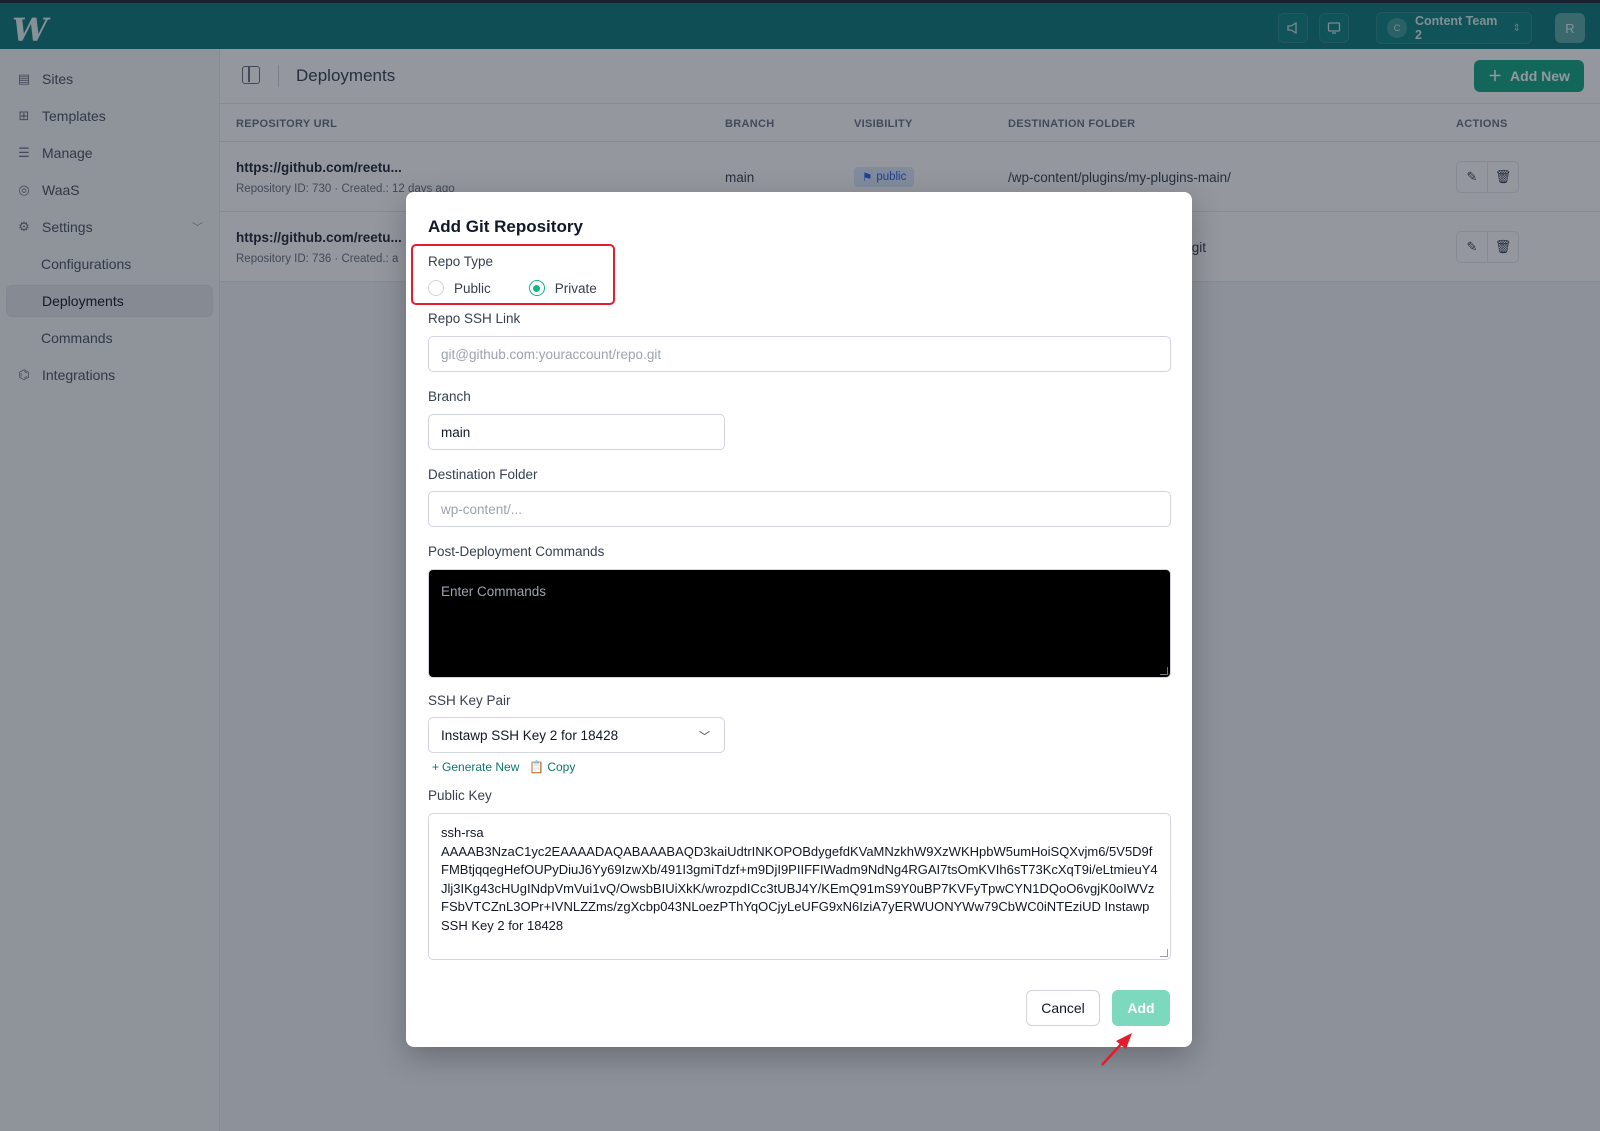 Image resolution: width=1600 pixels, height=1131 pixels. Describe the element at coordinates (436, 767) in the screenshot. I see `plus-icon: +` at that location.